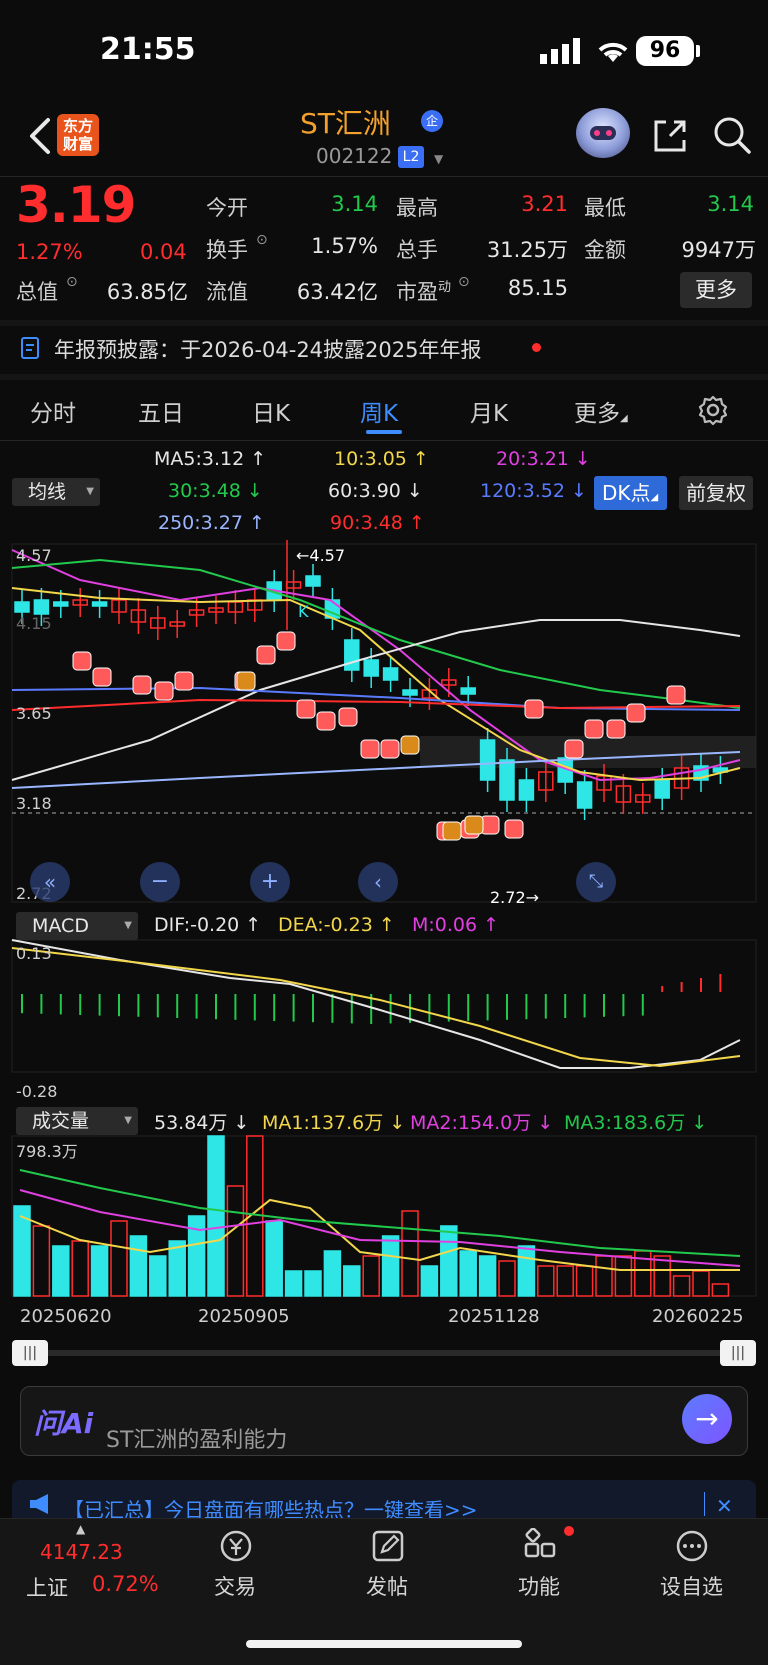 Image resolution: width=768 pixels, height=1665 pixels. What do you see at coordinates (489, 411) in the screenshot?
I see `tab-monthly-k: 月K` at bounding box center [489, 411].